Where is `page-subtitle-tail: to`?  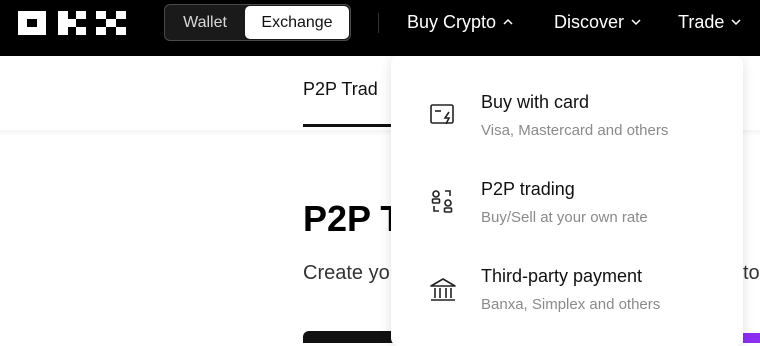
page-subtitle-tail: to is located at coordinates (751, 273).